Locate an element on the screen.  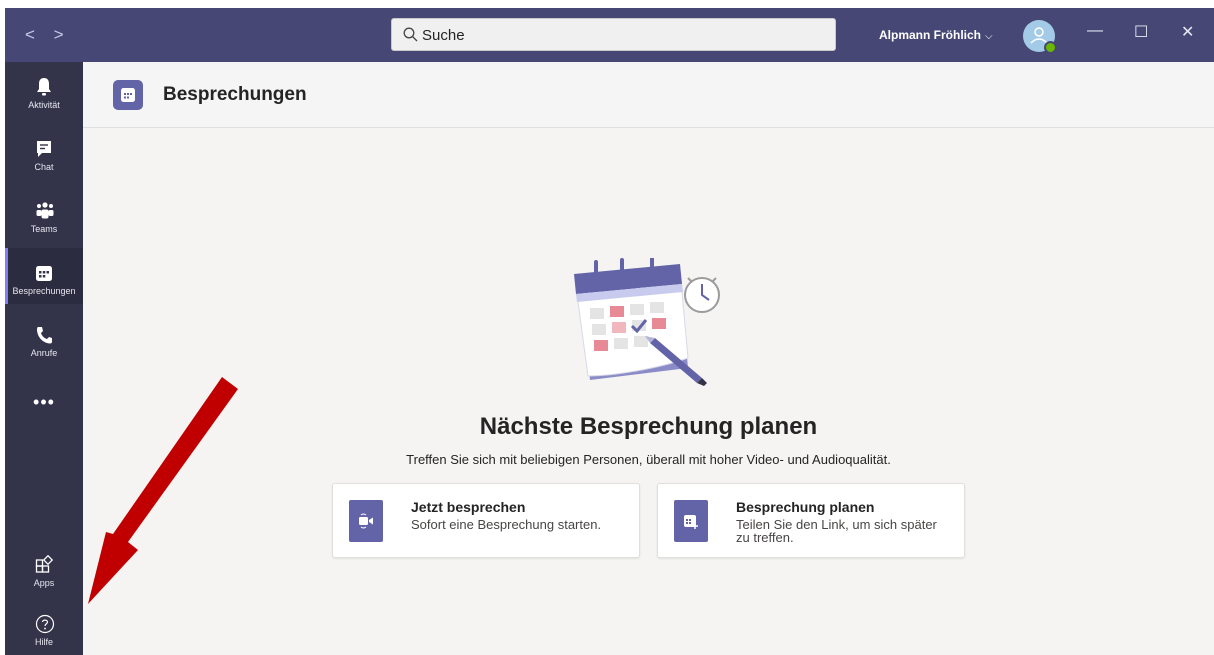
rail-item-label: Besprechungen is located at coordinates (44, 291).